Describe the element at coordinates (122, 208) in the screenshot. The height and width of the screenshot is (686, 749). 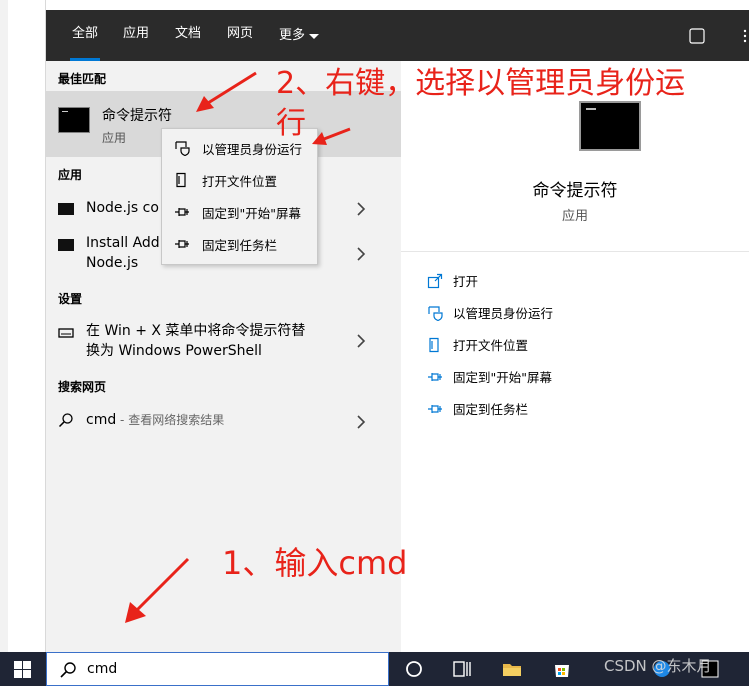
I see `list-item-label: Node.js co` at that location.